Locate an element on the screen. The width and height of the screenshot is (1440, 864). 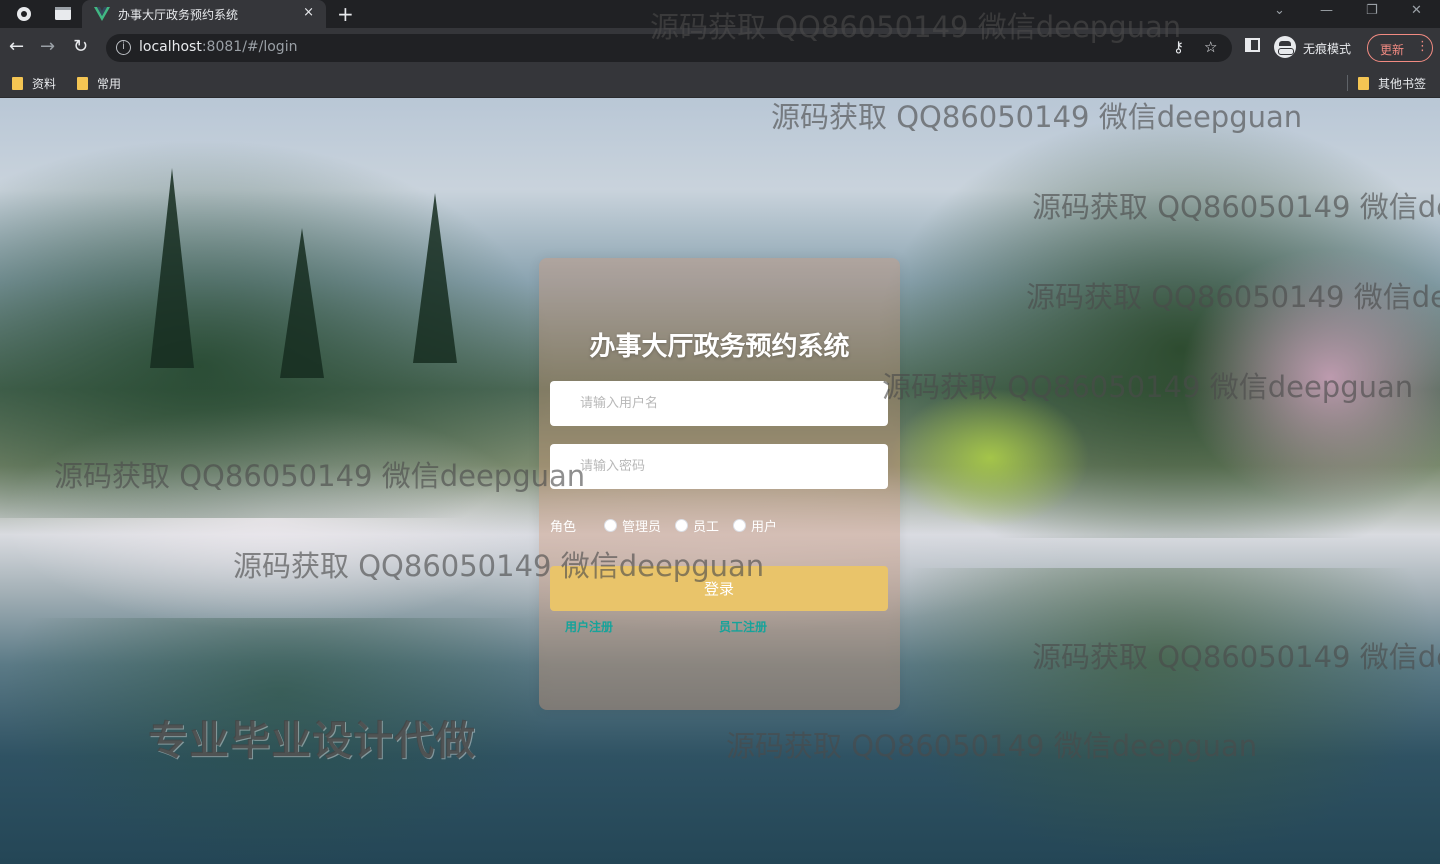
staff-register-link: 员工注册 is located at coordinates (743, 626).